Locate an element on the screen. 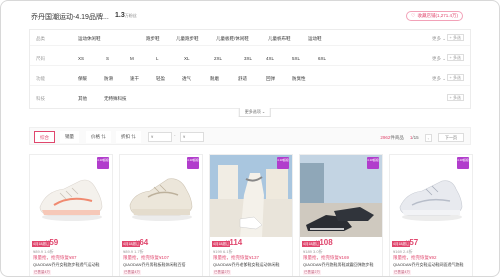 This screenshot has height=277, width=500. filter-option: 6XL is located at coordinates (322, 58).